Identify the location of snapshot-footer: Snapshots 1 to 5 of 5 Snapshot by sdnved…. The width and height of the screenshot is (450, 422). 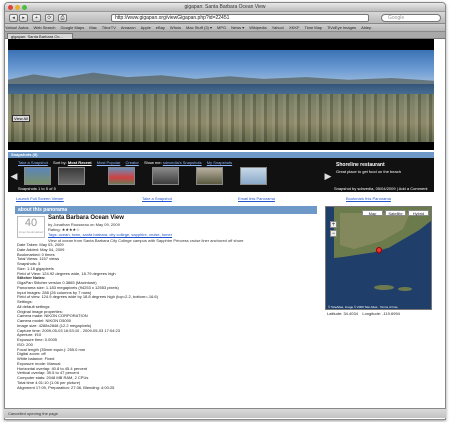
(223, 188).